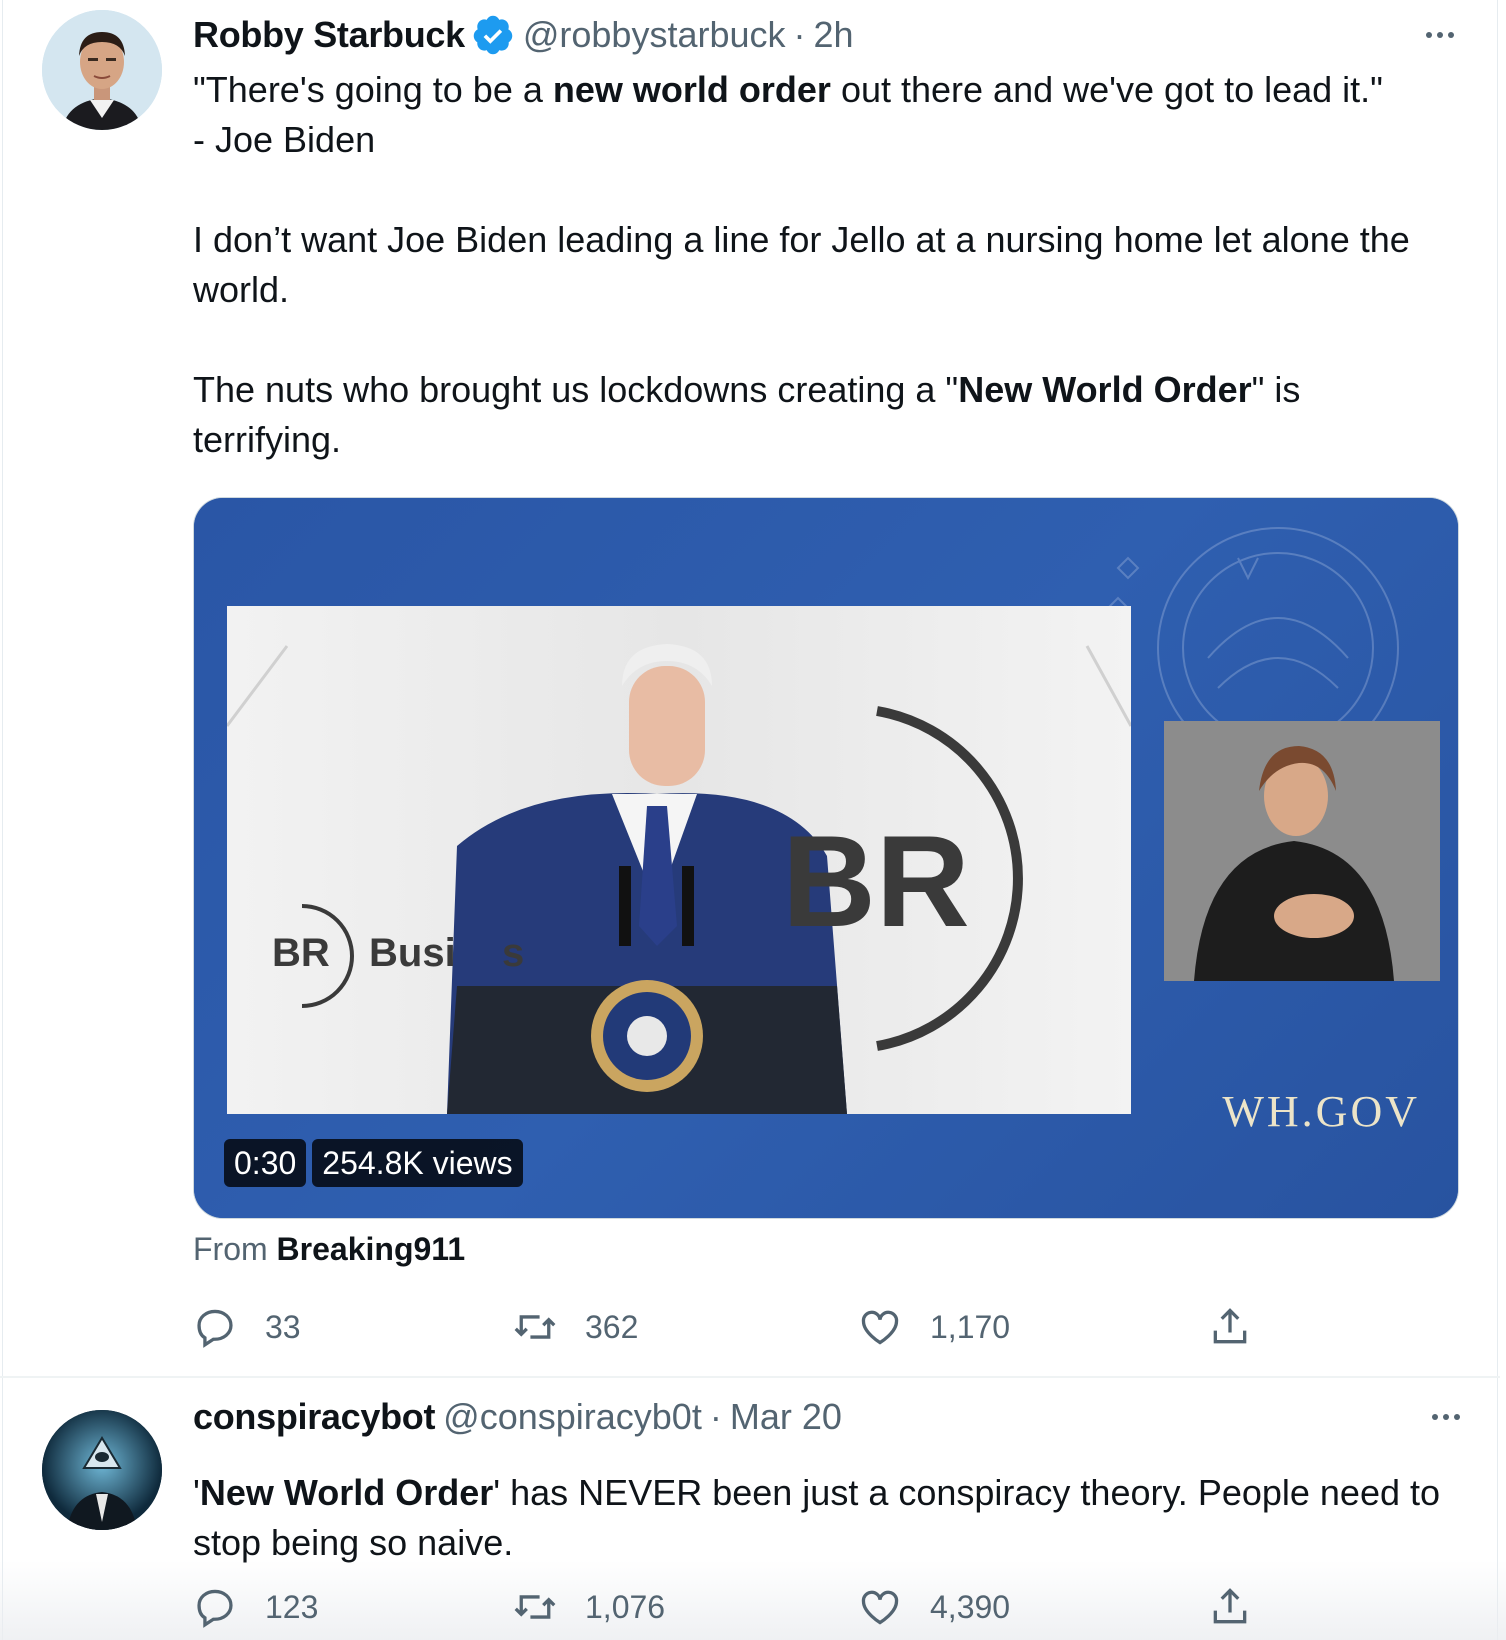 This screenshot has width=1506, height=1640. Describe the element at coordinates (283, 1326) in the screenshot. I see `reply-count: 33` at that location.